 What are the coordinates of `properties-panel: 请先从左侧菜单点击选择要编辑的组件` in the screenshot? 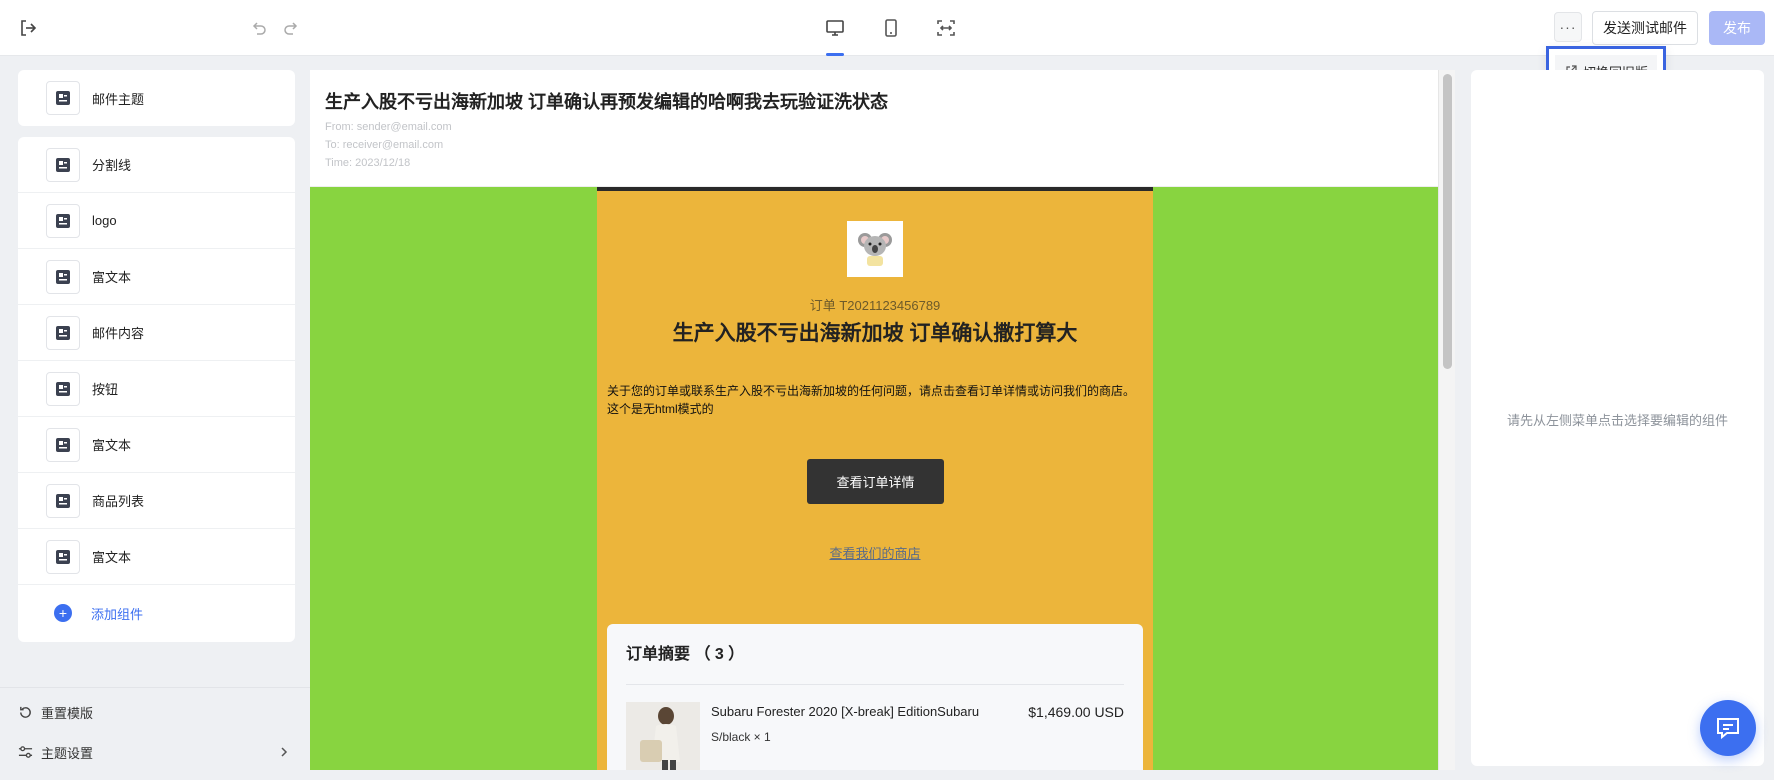 It's located at (1617, 418).